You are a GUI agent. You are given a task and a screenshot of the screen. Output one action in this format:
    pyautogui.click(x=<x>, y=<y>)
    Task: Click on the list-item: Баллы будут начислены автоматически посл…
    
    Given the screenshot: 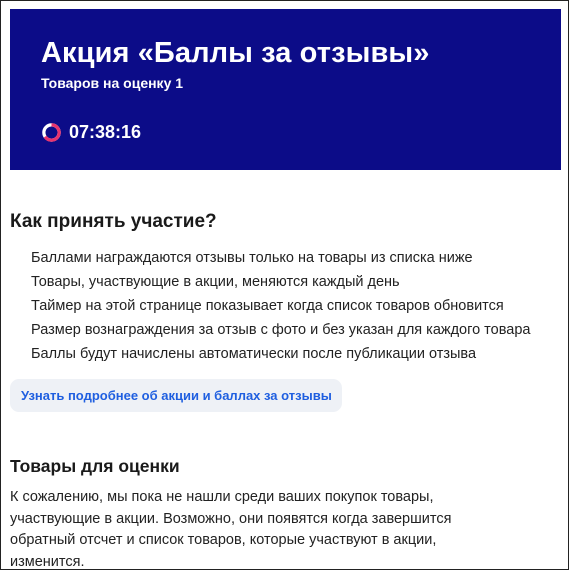 What is the action you would take?
    pyautogui.click(x=254, y=354)
    